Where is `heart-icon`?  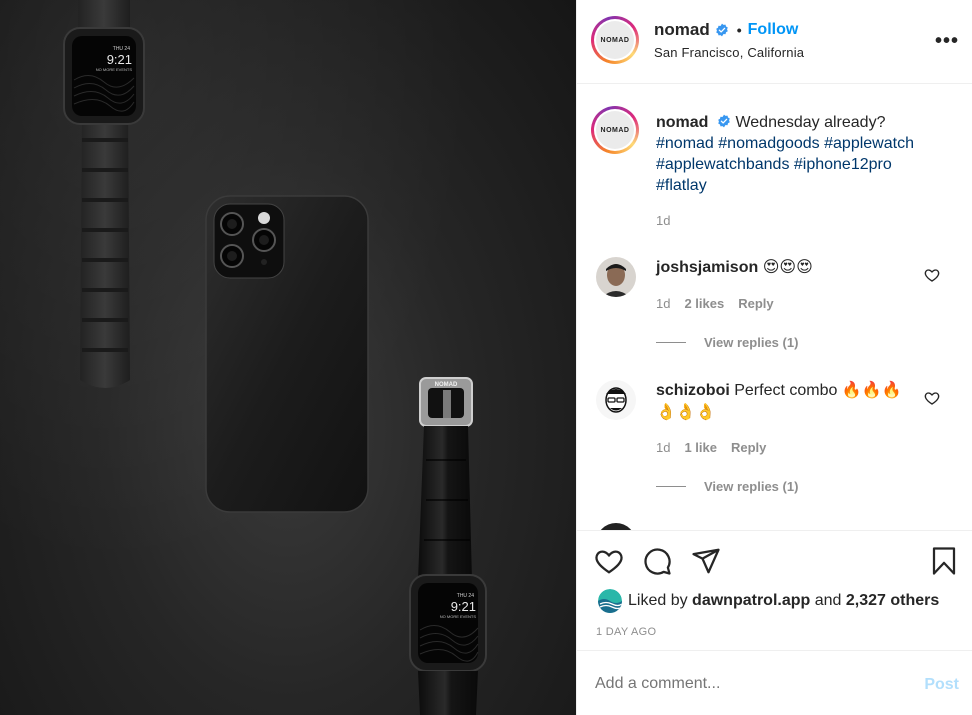 heart-icon is located at coordinates (609, 561).